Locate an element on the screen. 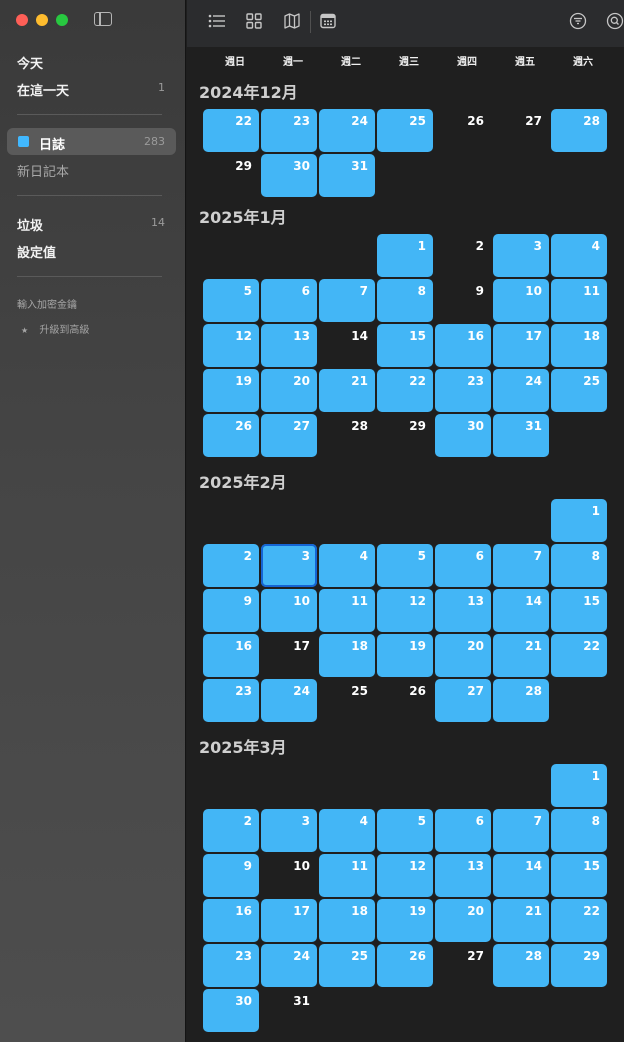 The height and width of the screenshot is (1042, 624). calendar-day: 14 is located at coordinates (347, 345).